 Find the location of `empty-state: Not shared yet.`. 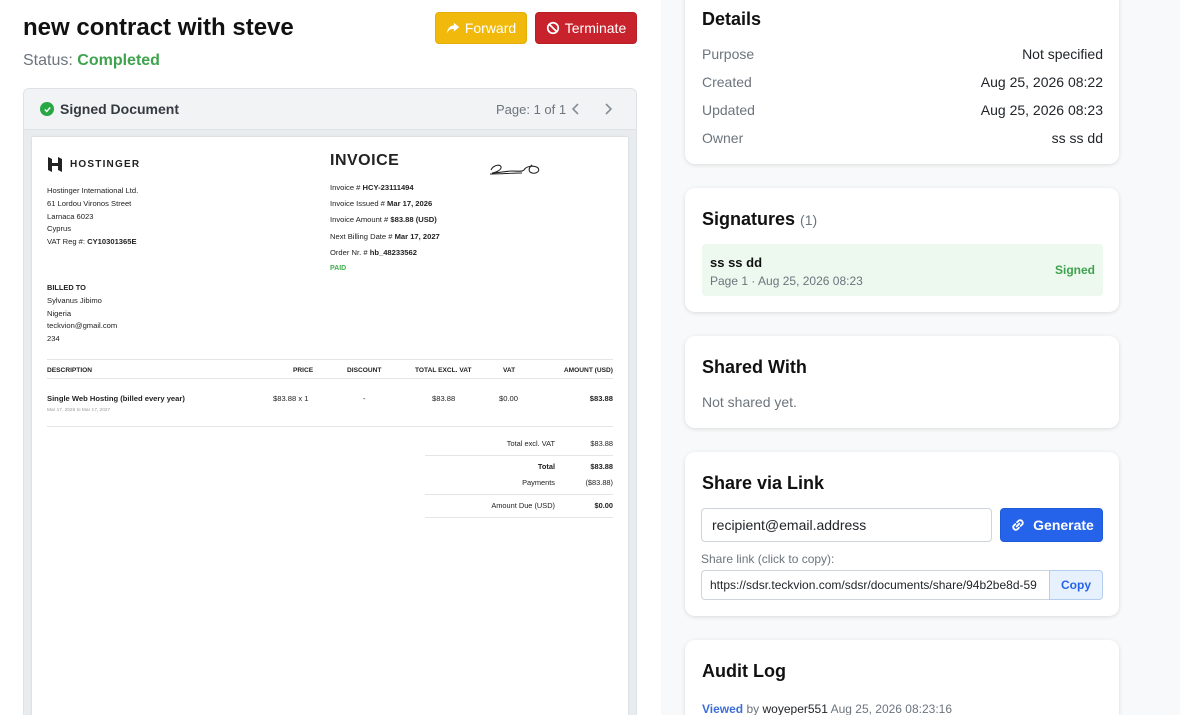

empty-state: Not shared yet. is located at coordinates (749, 402).